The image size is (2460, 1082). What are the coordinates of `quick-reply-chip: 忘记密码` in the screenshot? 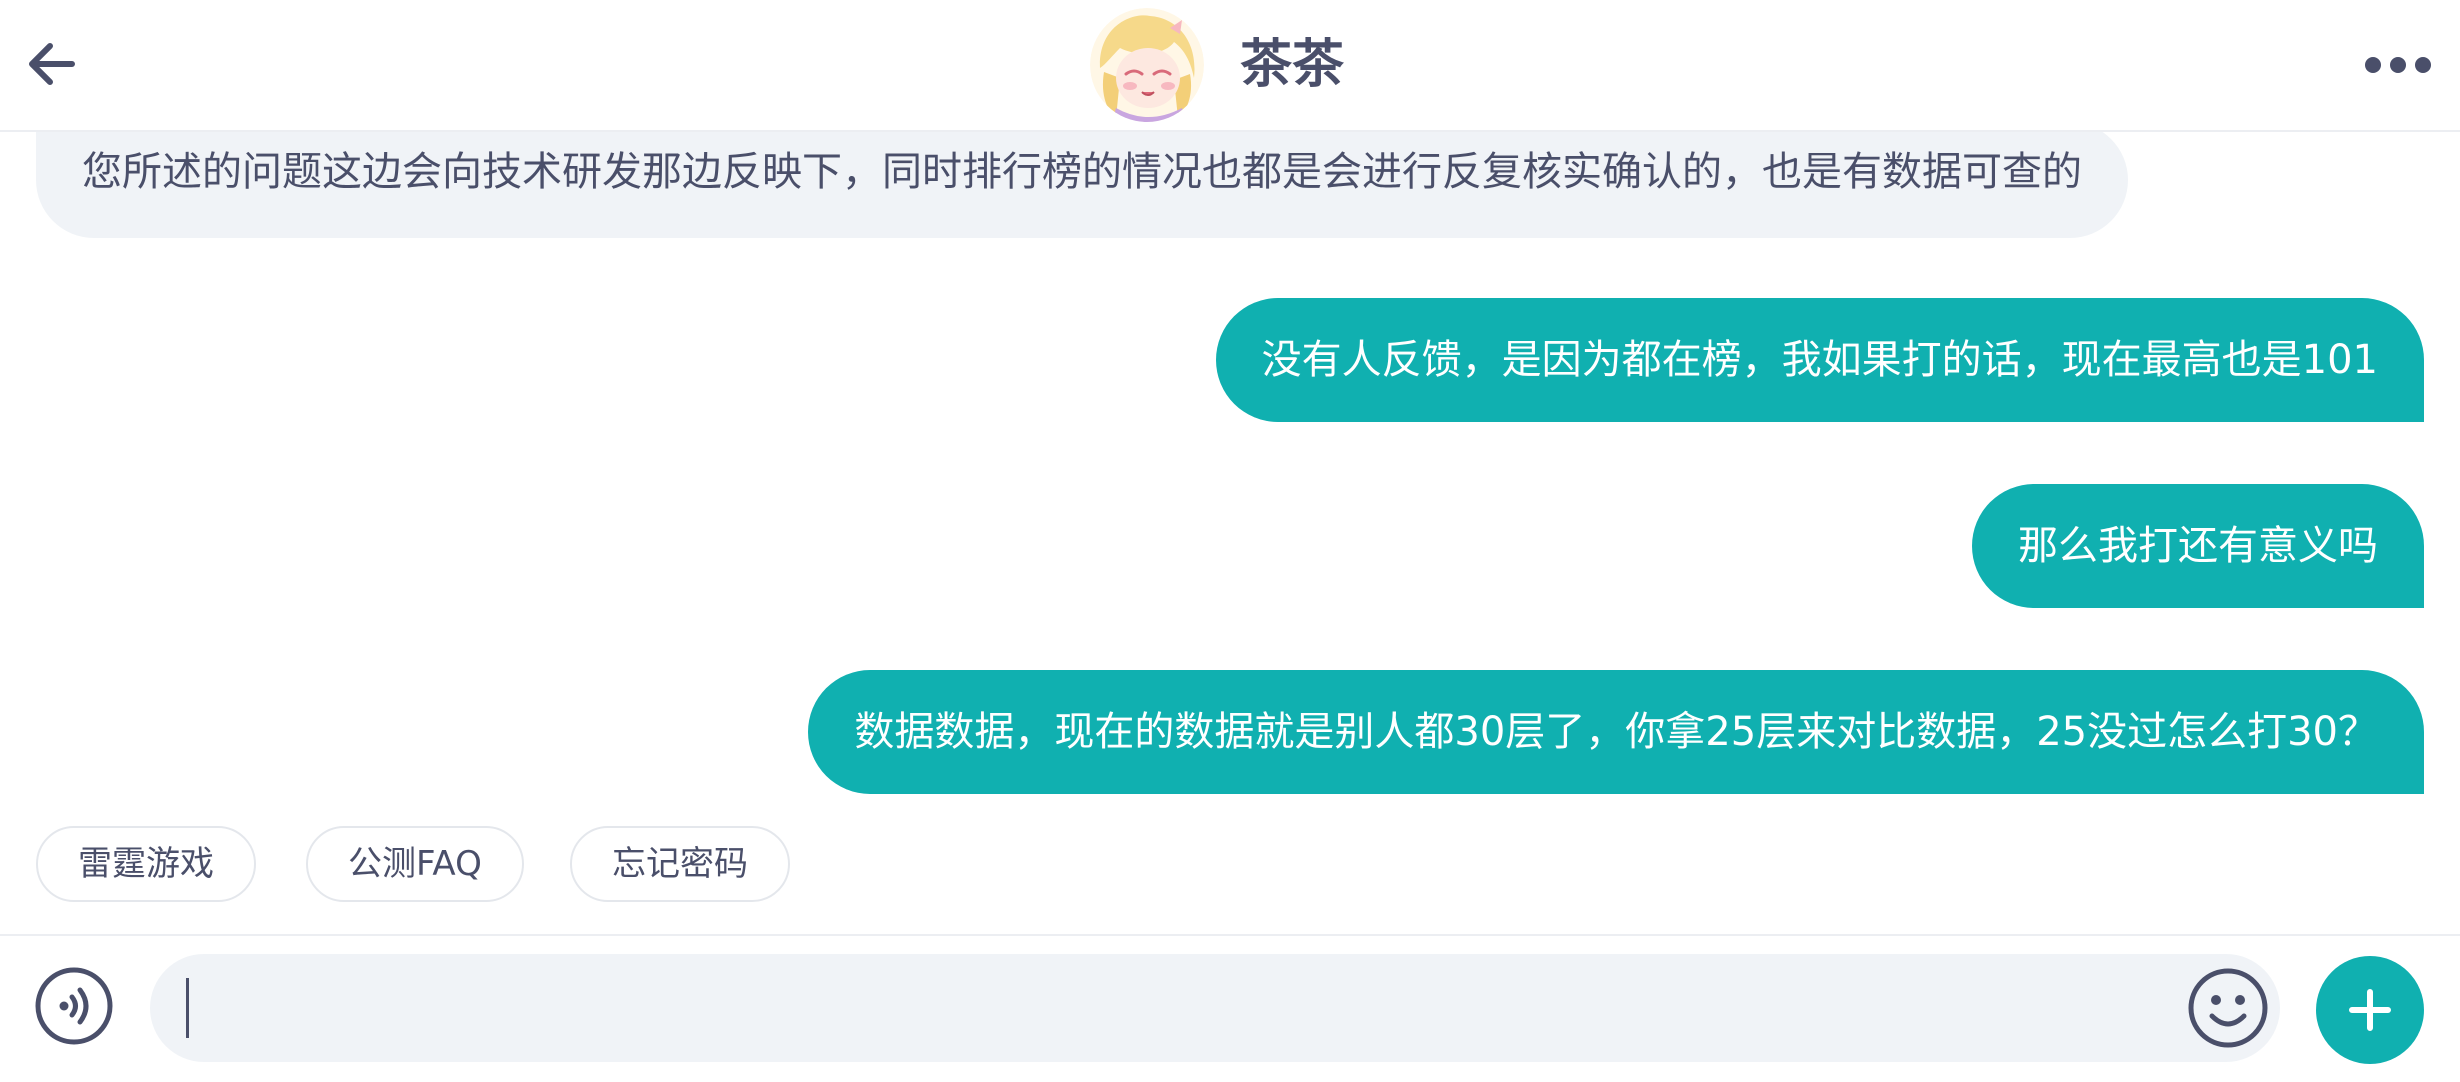 It's located at (680, 864).